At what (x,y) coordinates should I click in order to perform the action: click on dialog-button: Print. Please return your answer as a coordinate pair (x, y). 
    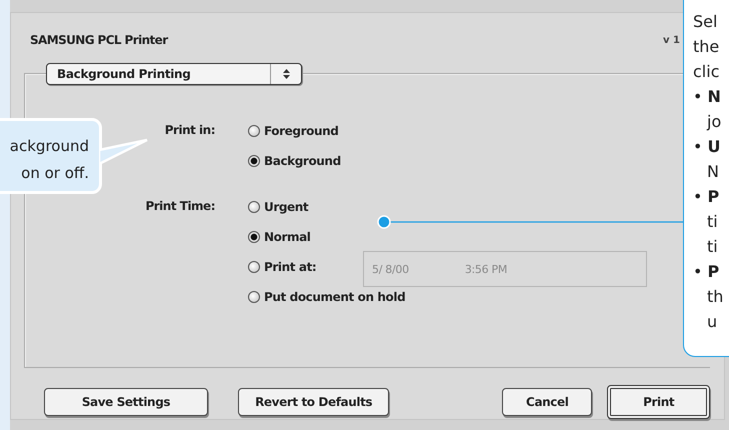
    Looking at the image, I should click on (658, 402).